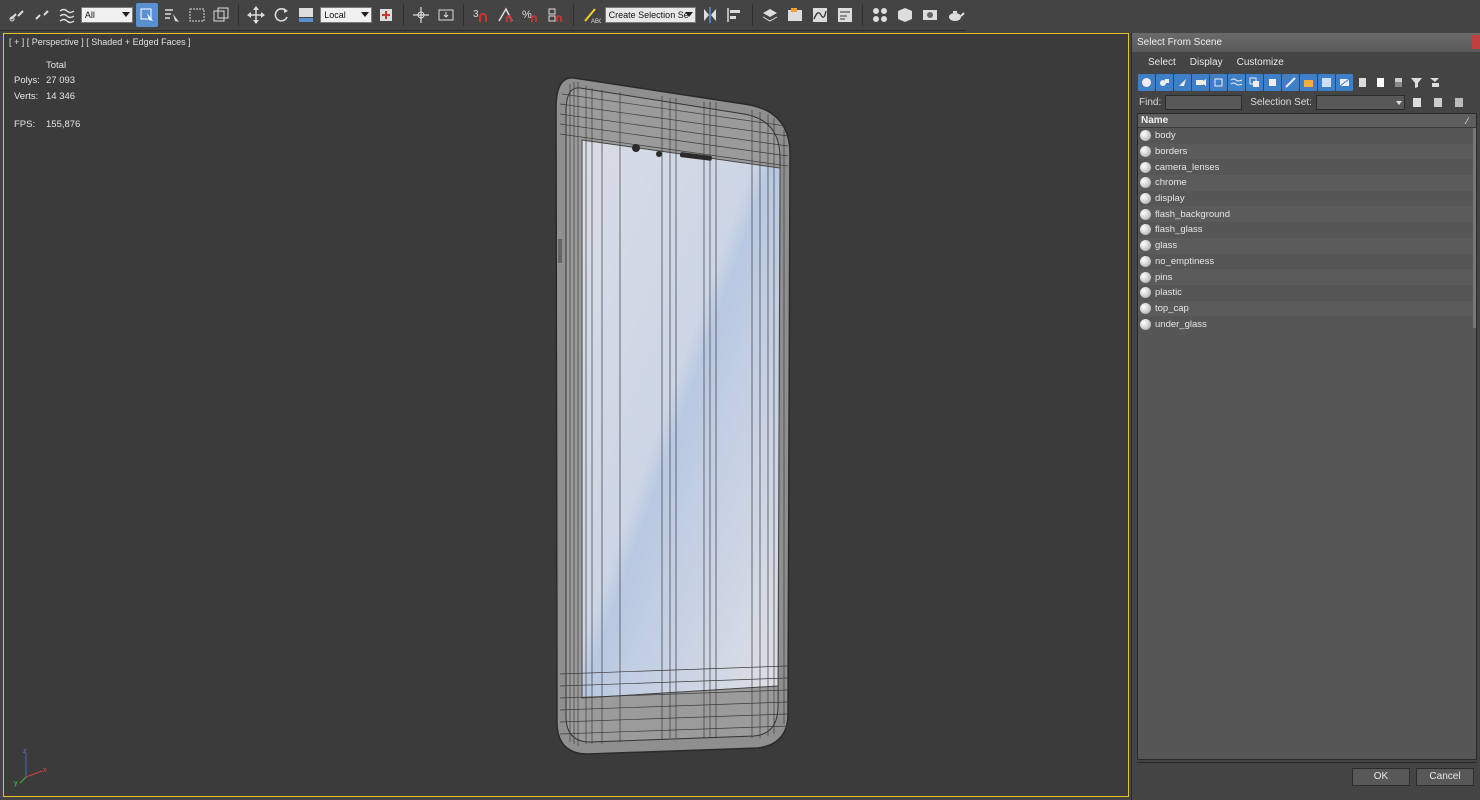  I want to click on list-item: flash_glass, so click(1307, 230).